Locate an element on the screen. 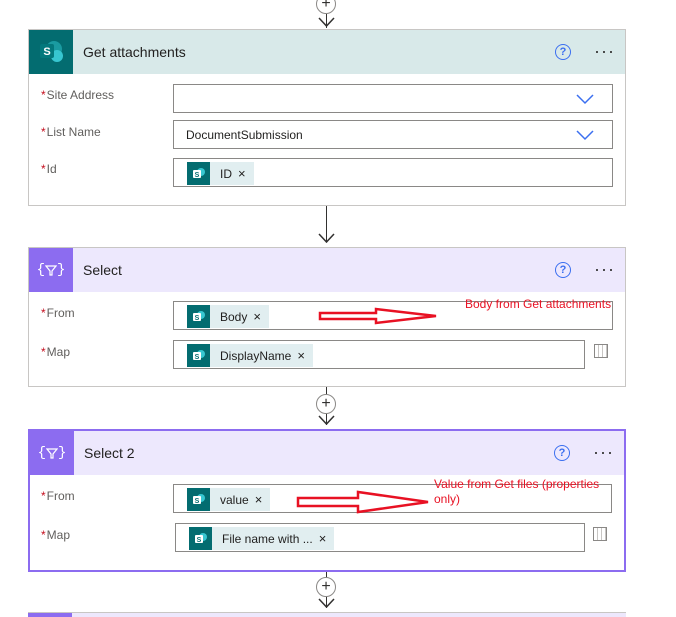  card-header: {} Select 2 ? ··· is located at coordinates (327, 453).